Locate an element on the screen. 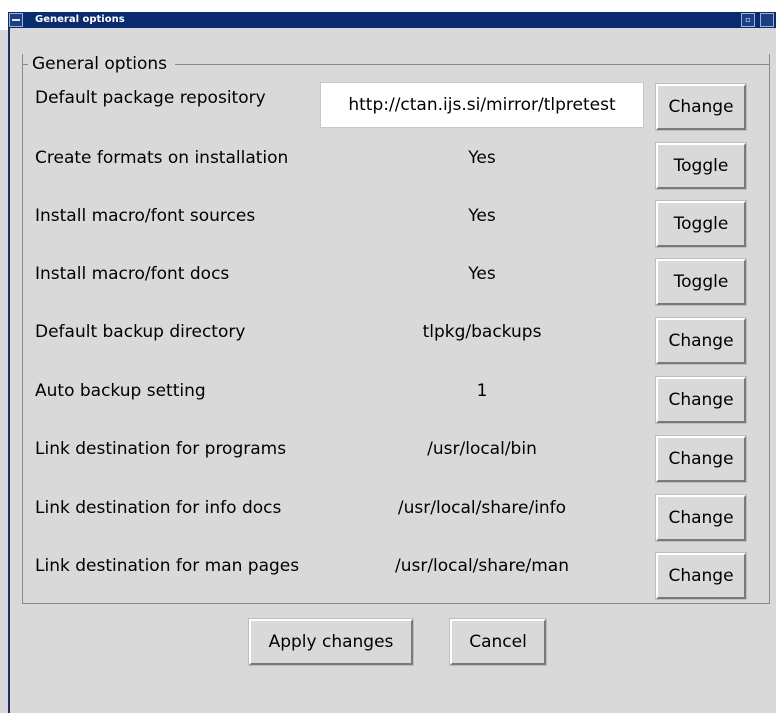 This screenshot has width=776, height=713. label-auto-backup: Auto backup setting is located at coordinates (120, 391).